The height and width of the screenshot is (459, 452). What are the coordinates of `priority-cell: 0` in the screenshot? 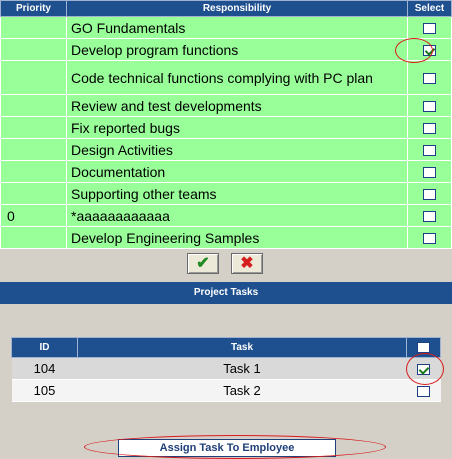 It's located at (33, 215).